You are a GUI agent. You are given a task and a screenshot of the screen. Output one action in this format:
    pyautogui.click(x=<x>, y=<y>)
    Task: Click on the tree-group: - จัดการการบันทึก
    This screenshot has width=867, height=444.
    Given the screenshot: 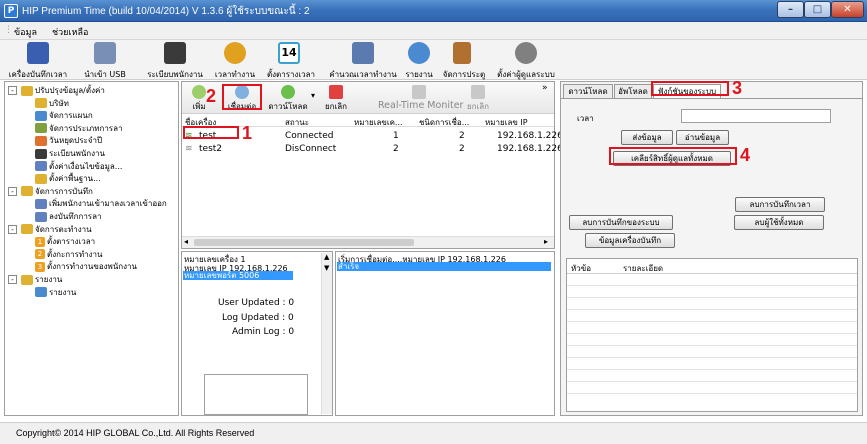 What is the action you would take?
    pyautogui.click(x=50, y=192)
    